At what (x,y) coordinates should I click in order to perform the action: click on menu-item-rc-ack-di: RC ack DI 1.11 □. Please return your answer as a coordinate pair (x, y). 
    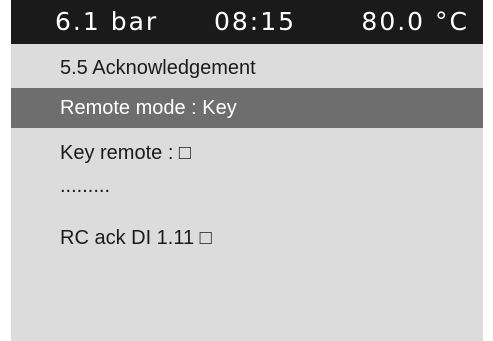
    Looking at the image, I should click on (247, 238).